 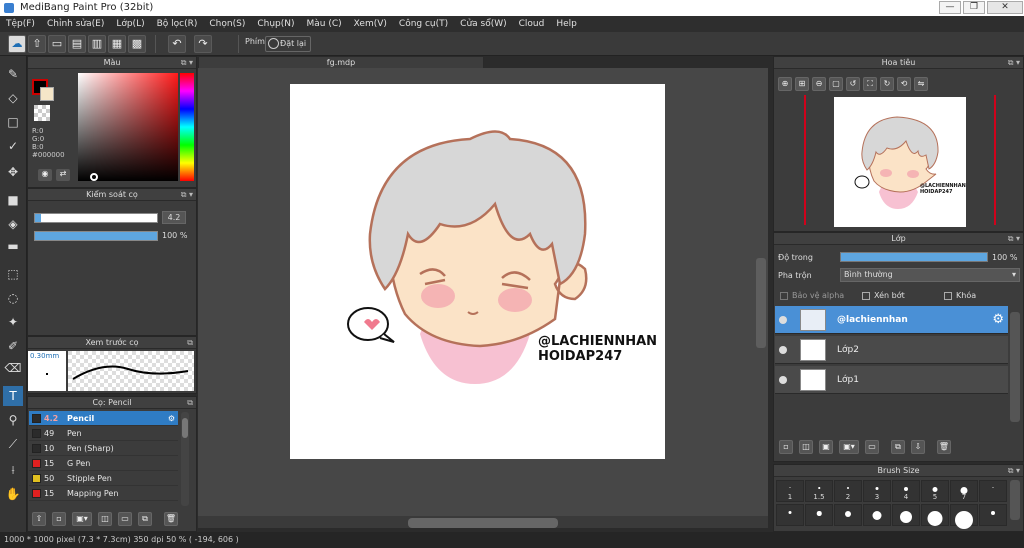 I want to click on zoom-out-icon: ⊖, so click(x=819, y=84).